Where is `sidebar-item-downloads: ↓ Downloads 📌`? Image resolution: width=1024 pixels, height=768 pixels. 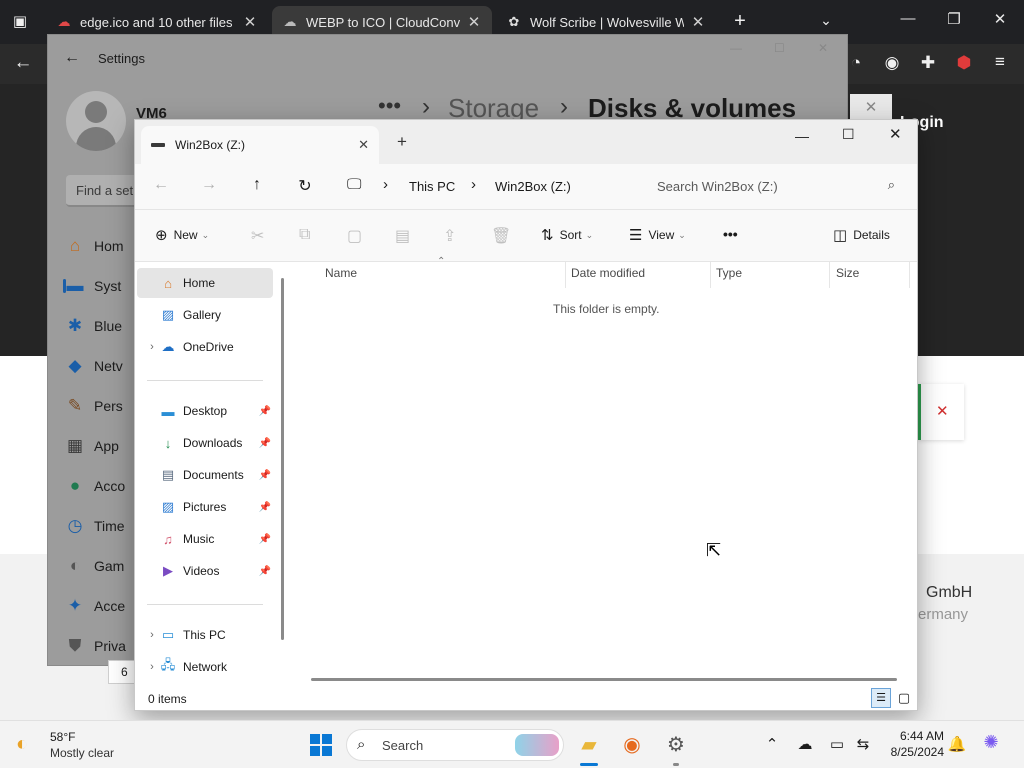
sidebar-item-downloads: ↓ Downloads 📌 is located at coordinates (205, 443).